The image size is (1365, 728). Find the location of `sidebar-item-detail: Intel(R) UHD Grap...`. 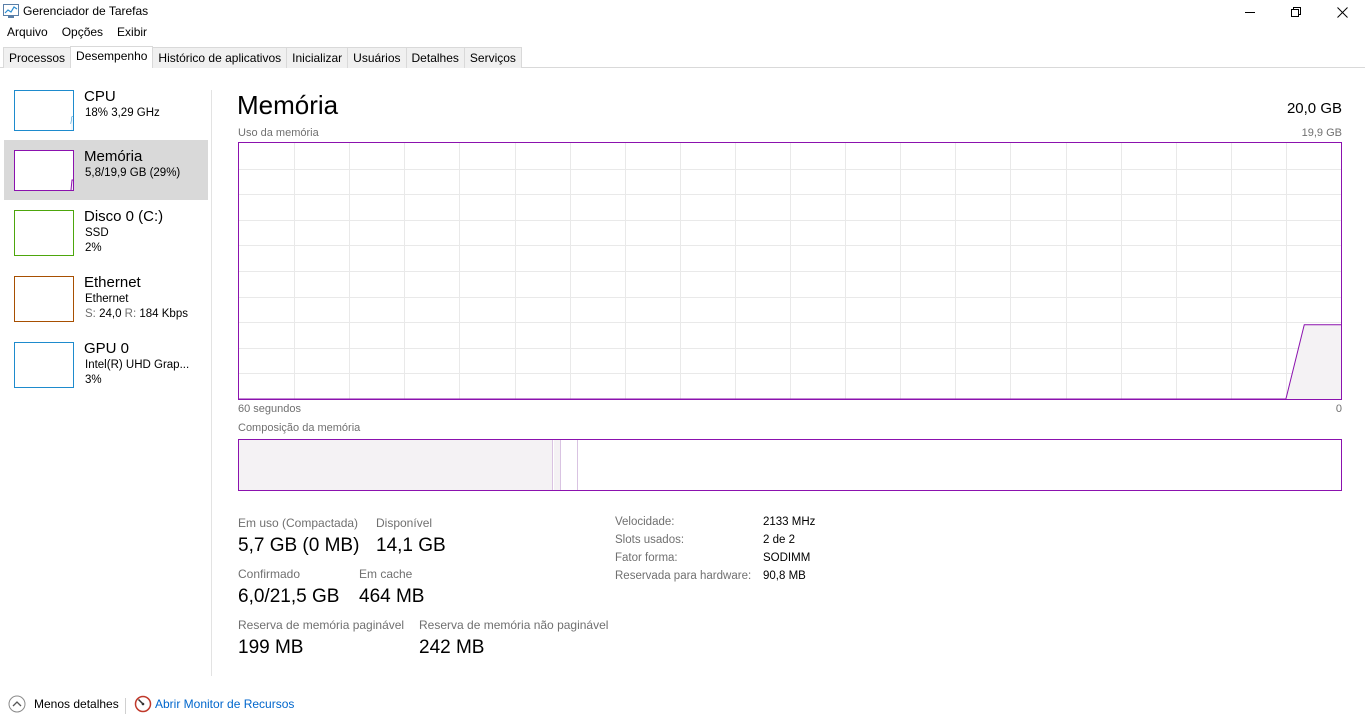

sidebar-item-detail: Intel(R) UHD Grap... is located at coordinates (137, 365).